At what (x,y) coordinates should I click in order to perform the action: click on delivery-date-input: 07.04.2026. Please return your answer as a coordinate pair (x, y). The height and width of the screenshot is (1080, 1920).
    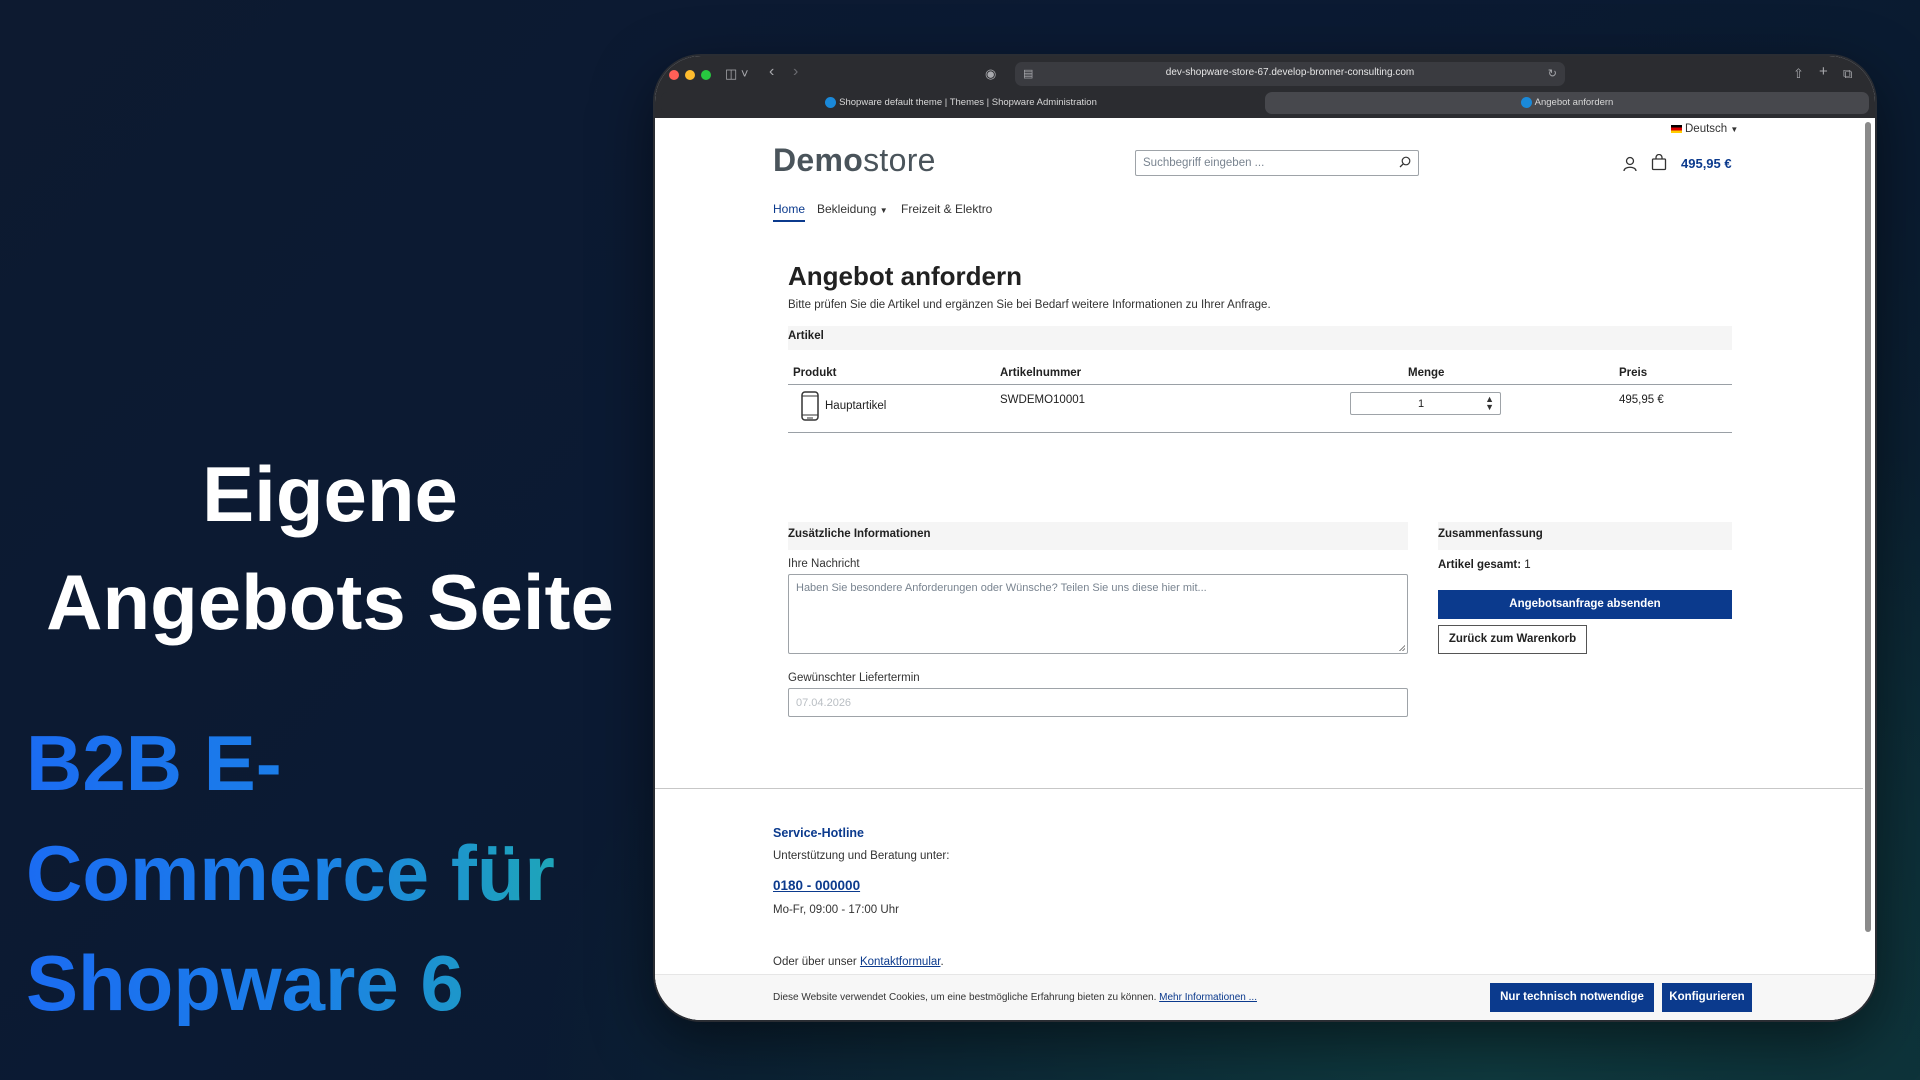
    Looking at the image, I should click on (1098, 702).